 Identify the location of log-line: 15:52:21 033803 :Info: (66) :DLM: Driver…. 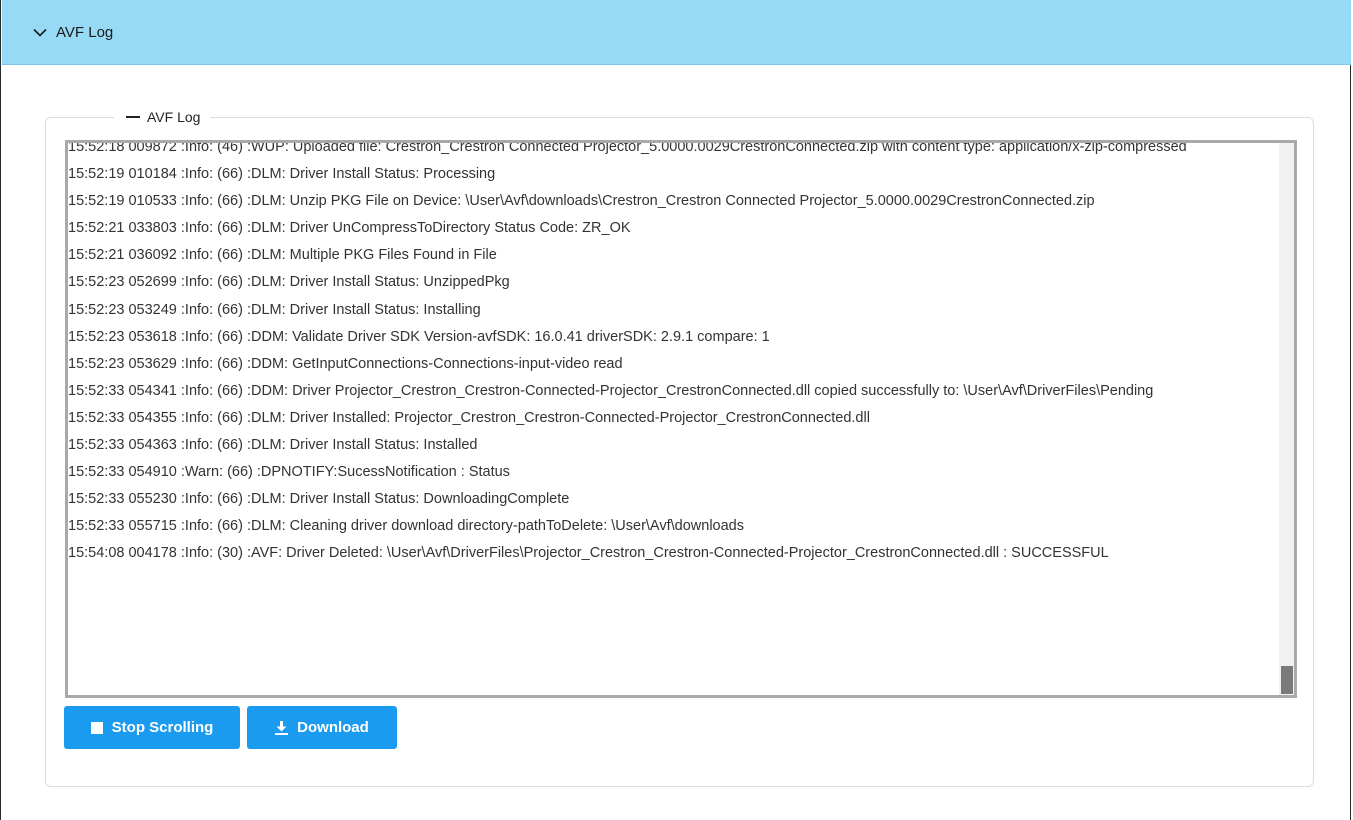
(349, 228).